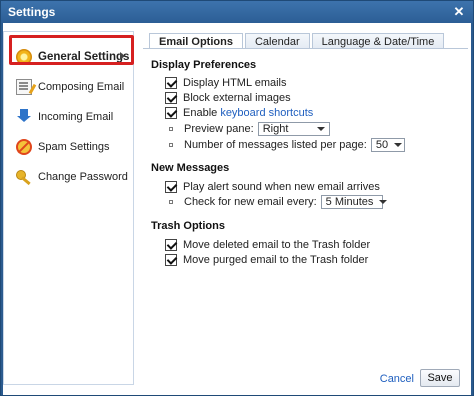 Image resolution: width=474 pixels, height=396 pixels. Describe the element at coordinates (204, 65) in the screenshot. I see `section-title-display: Display Preferences` at that location.